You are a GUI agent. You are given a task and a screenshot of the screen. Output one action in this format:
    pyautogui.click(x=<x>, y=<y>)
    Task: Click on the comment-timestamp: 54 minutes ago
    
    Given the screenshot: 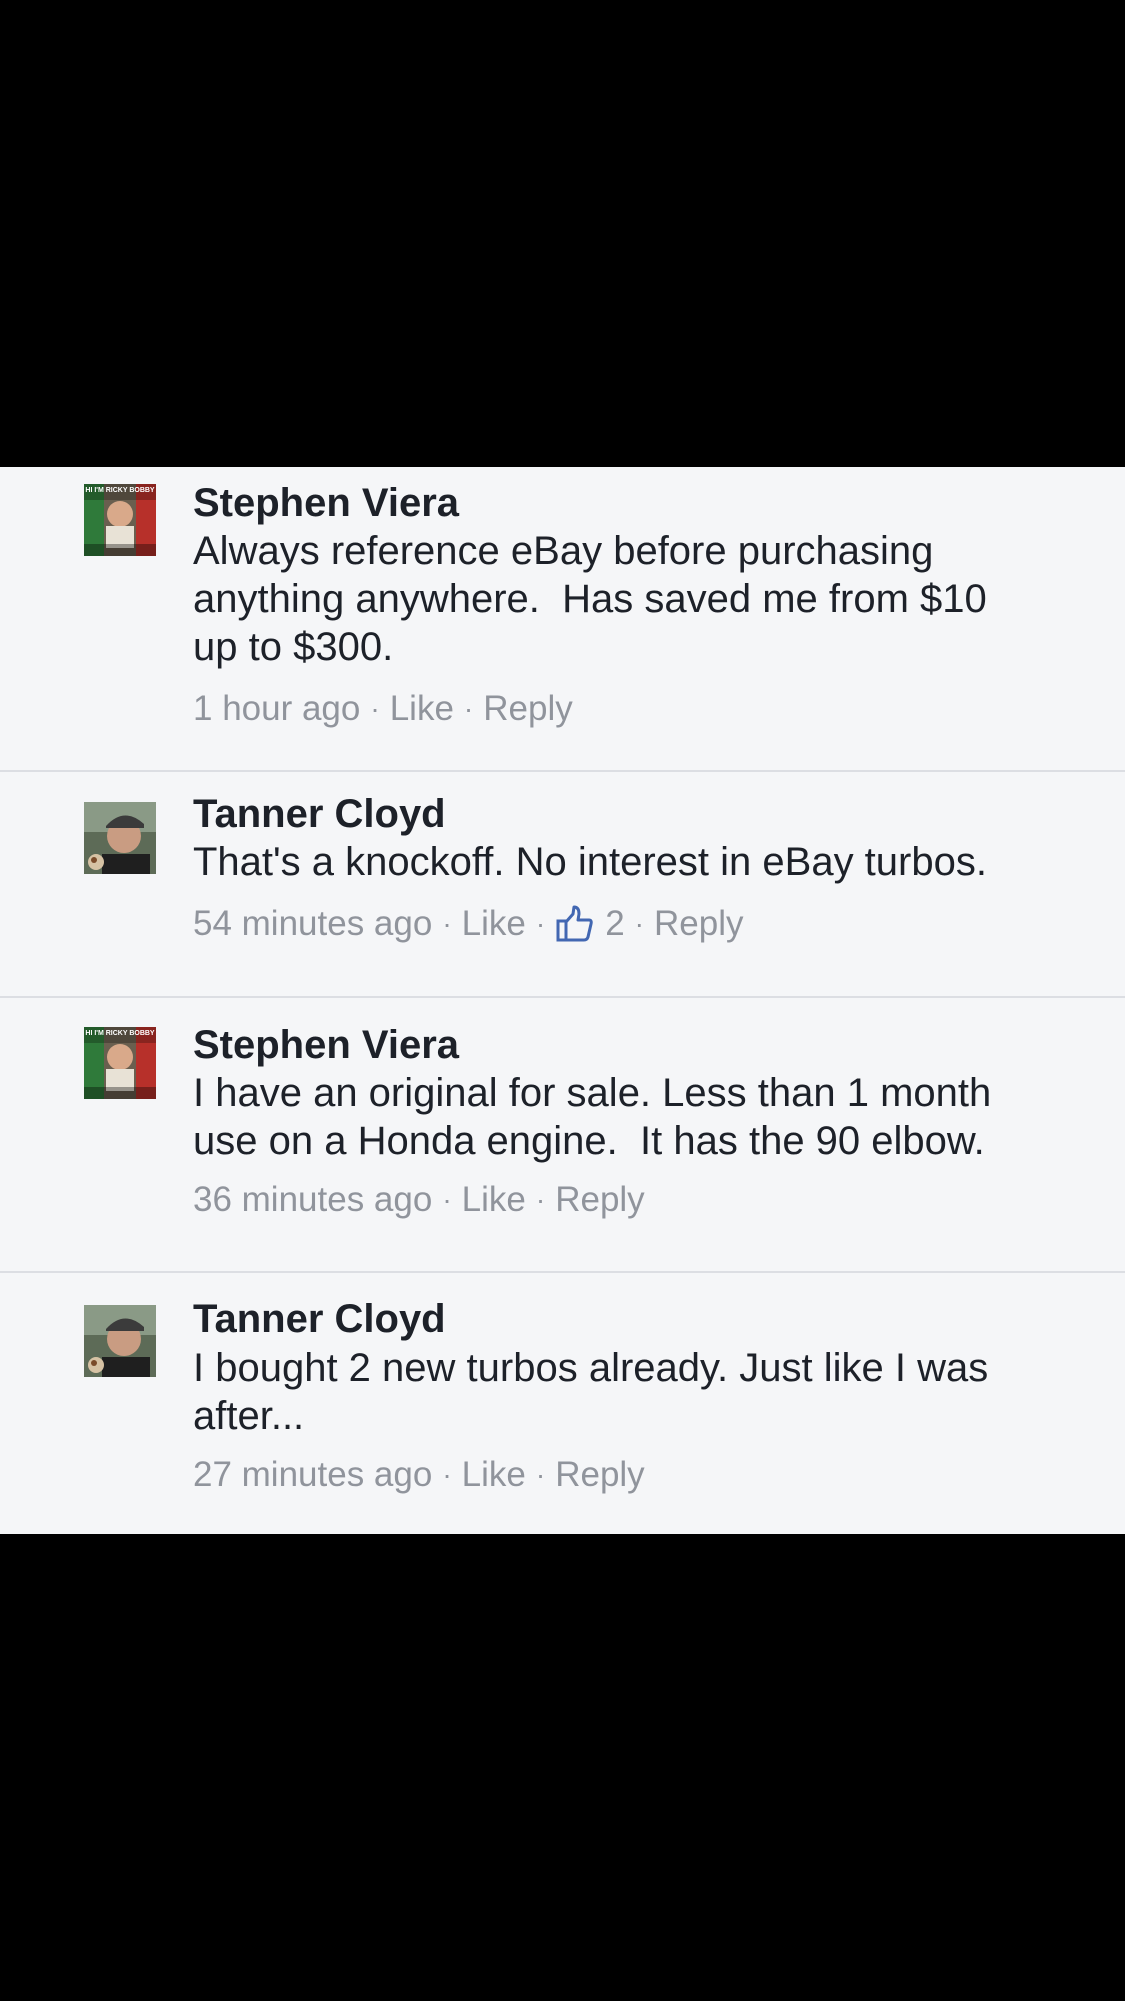 What is the action you would take?
    pyautogui.click(x=312, y=924)
    